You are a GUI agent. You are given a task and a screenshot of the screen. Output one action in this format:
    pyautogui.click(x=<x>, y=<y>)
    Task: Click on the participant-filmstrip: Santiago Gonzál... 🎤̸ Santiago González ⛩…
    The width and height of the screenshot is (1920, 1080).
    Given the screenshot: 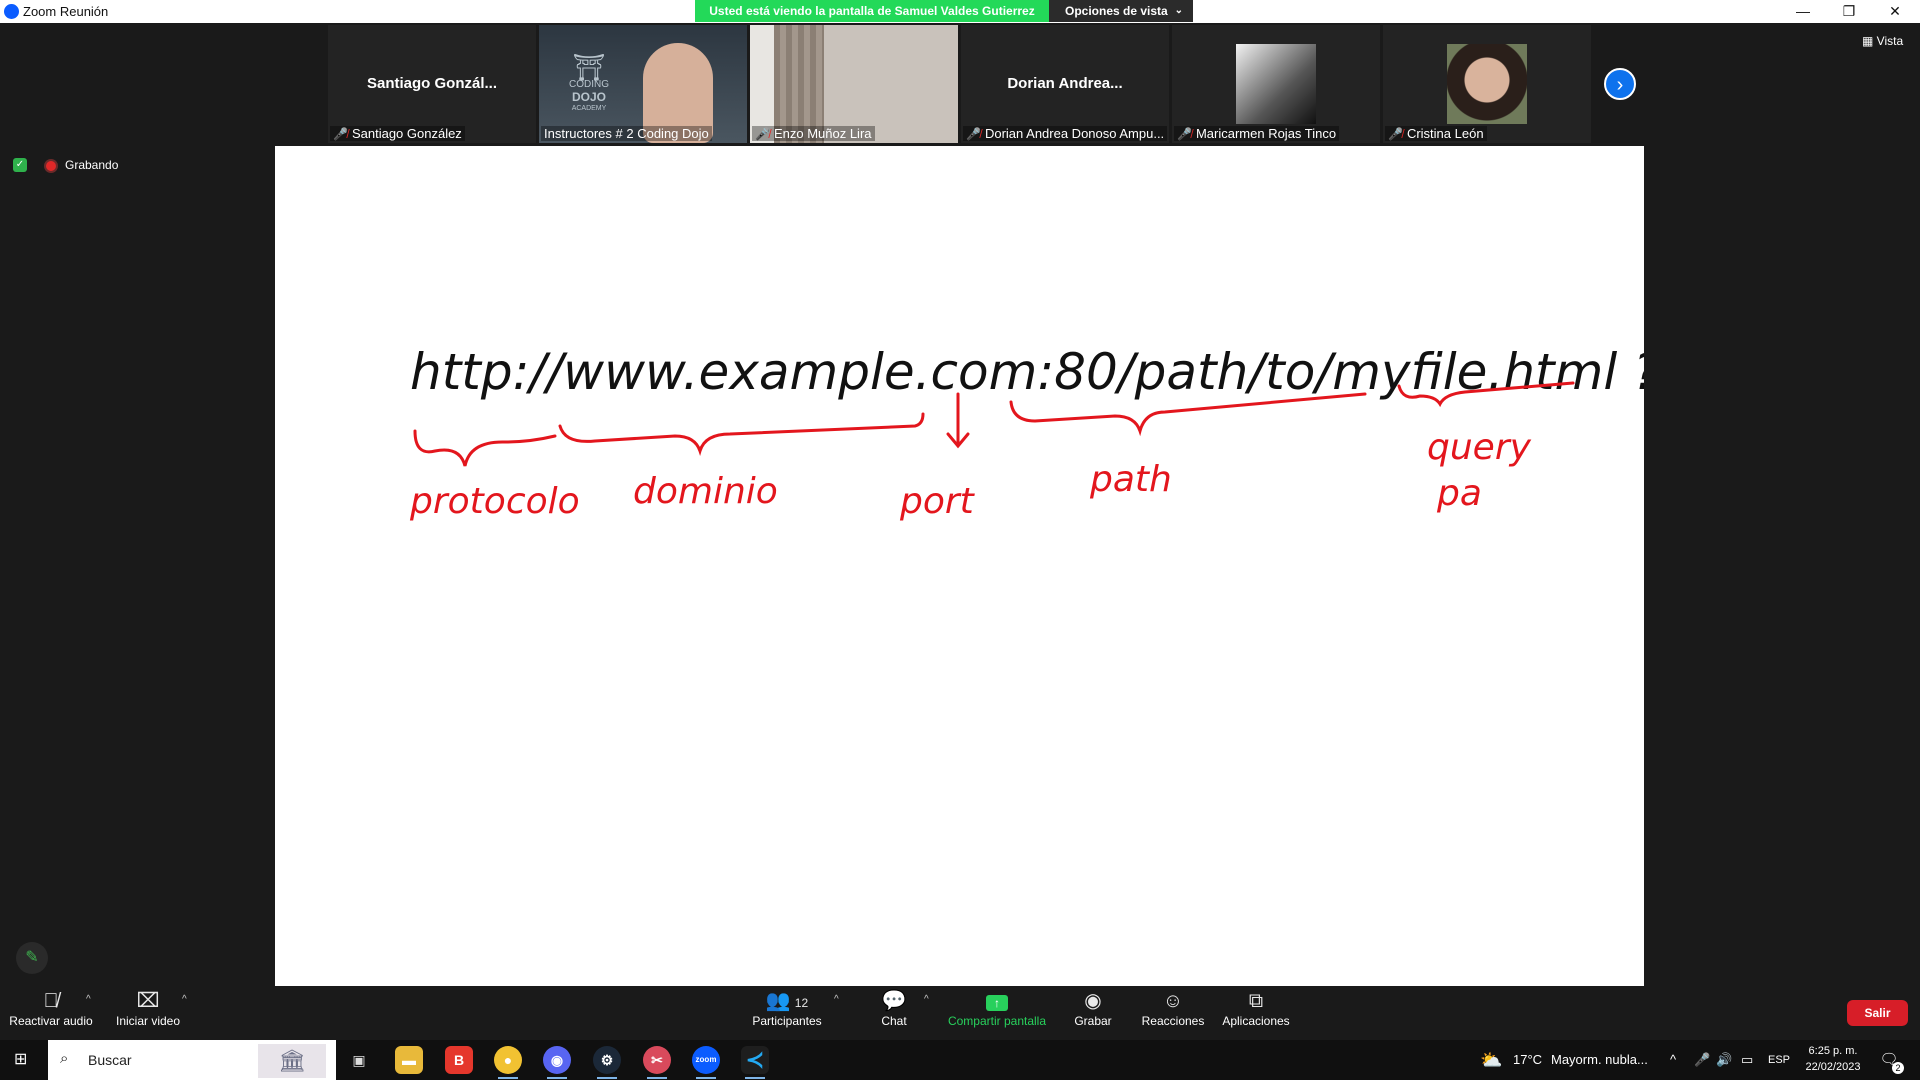 What is the action you would take?
    pyautogui.click(x=960, y=84)
    